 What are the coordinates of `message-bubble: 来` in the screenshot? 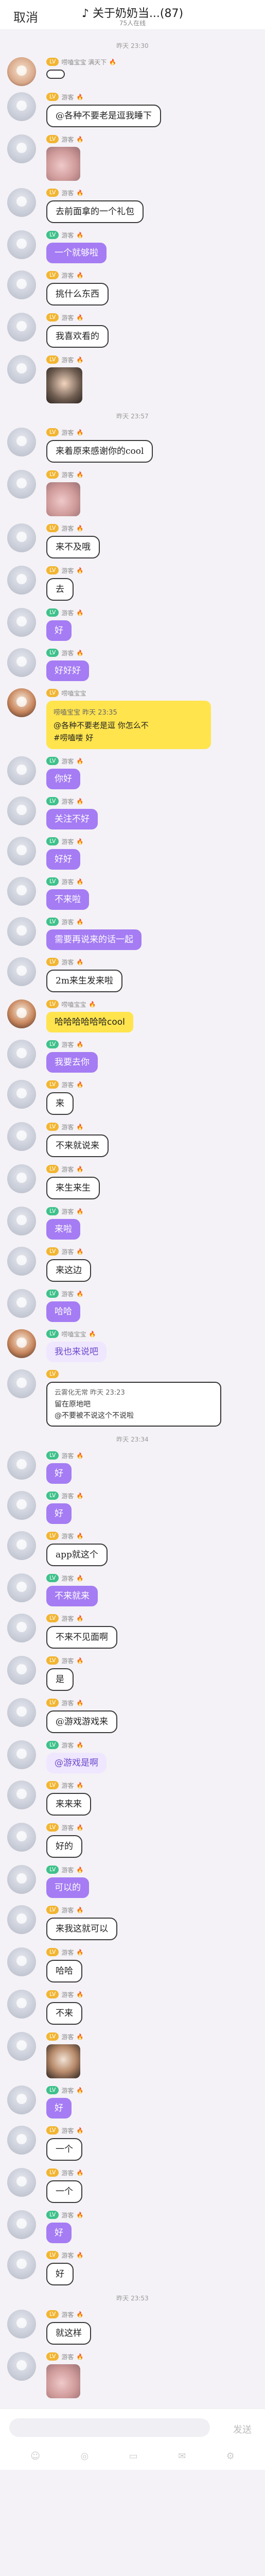 It's located at (60, 1103).